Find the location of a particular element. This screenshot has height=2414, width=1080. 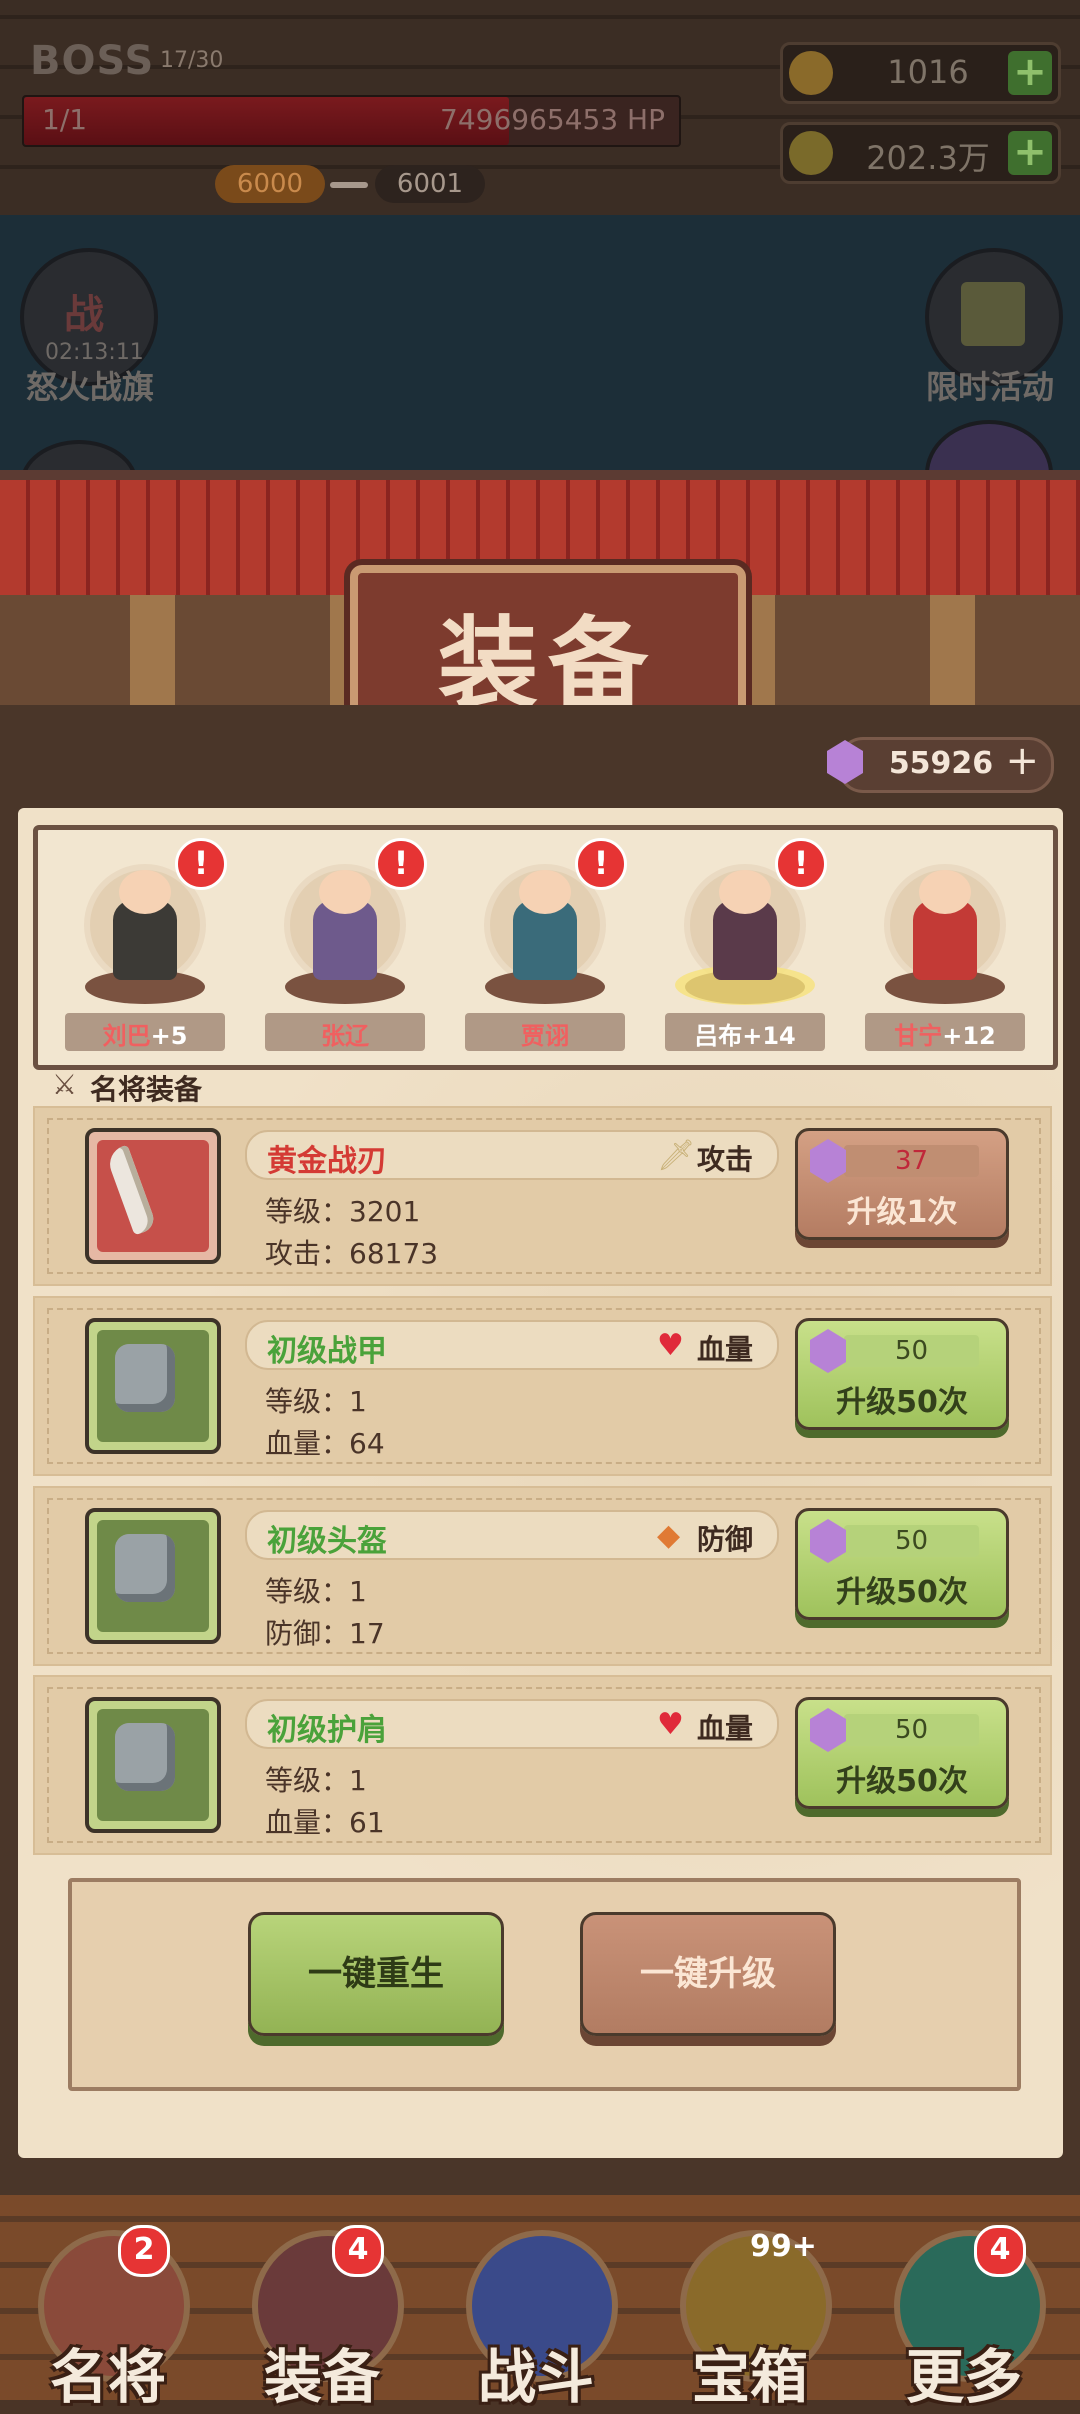

equipment-name: 初级护肩 is located at coordinates (327, 1730).